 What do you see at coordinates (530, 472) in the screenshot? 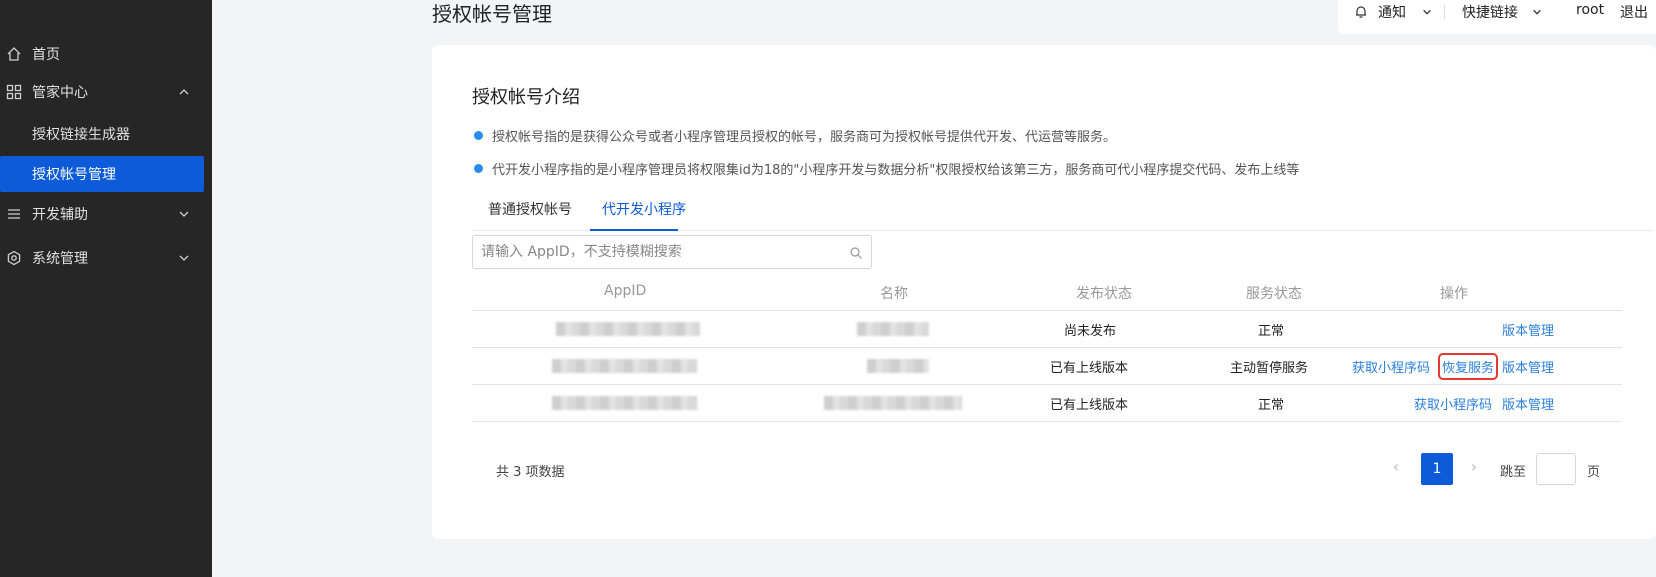
I see `total-count: 共 3 项数据` at bounding box center [530, 472].